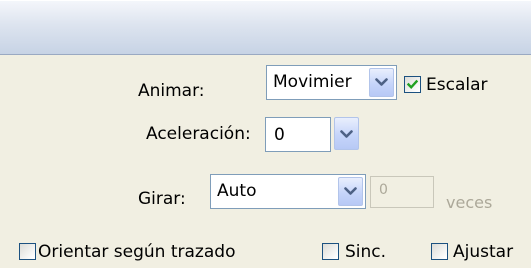 This screenshot has width=531, height=268. Describe the element at coordinates (288, 191) in the screenshot. I see `rotate-dropdown: Auto` at that location.